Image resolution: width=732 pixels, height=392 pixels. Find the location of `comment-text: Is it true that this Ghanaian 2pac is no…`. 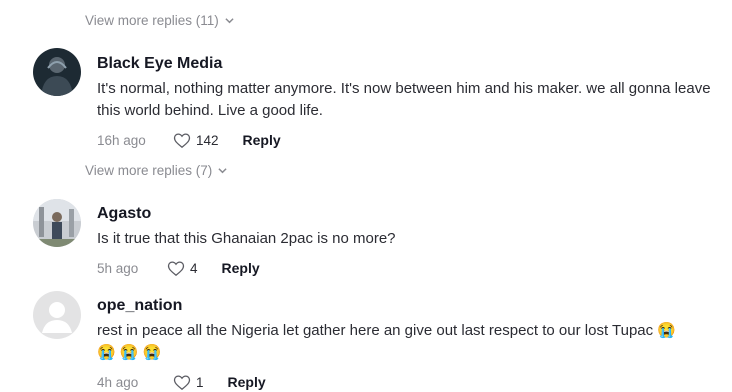

comment-text: Is it true that this Ghanaian 2pac is no… is located at coordinates (246, 238).